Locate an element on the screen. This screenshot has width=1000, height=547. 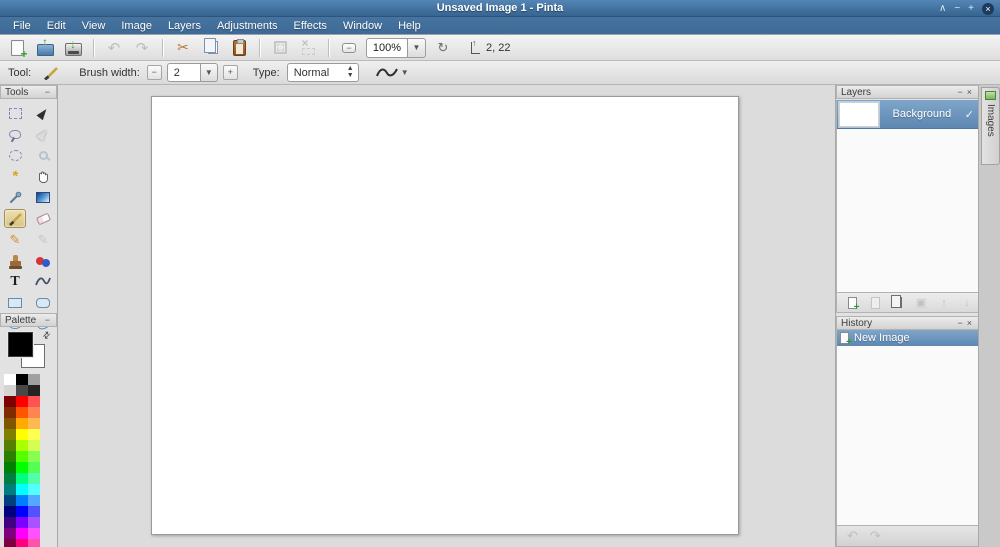
deselect-button: × is located at coordinates (308, 47).